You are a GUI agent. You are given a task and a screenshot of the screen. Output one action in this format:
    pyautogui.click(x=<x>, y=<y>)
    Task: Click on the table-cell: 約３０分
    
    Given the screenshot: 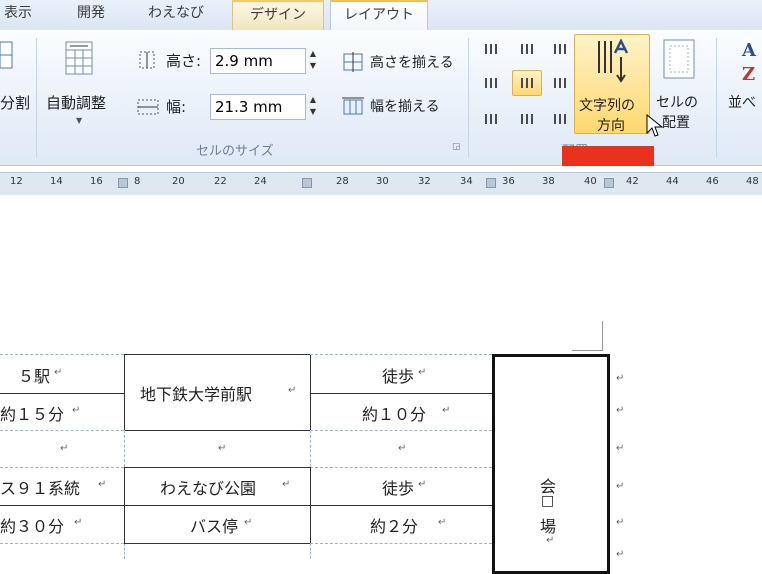 What is the action you would take?
    pyautogui.click(x=32, y=525)
    